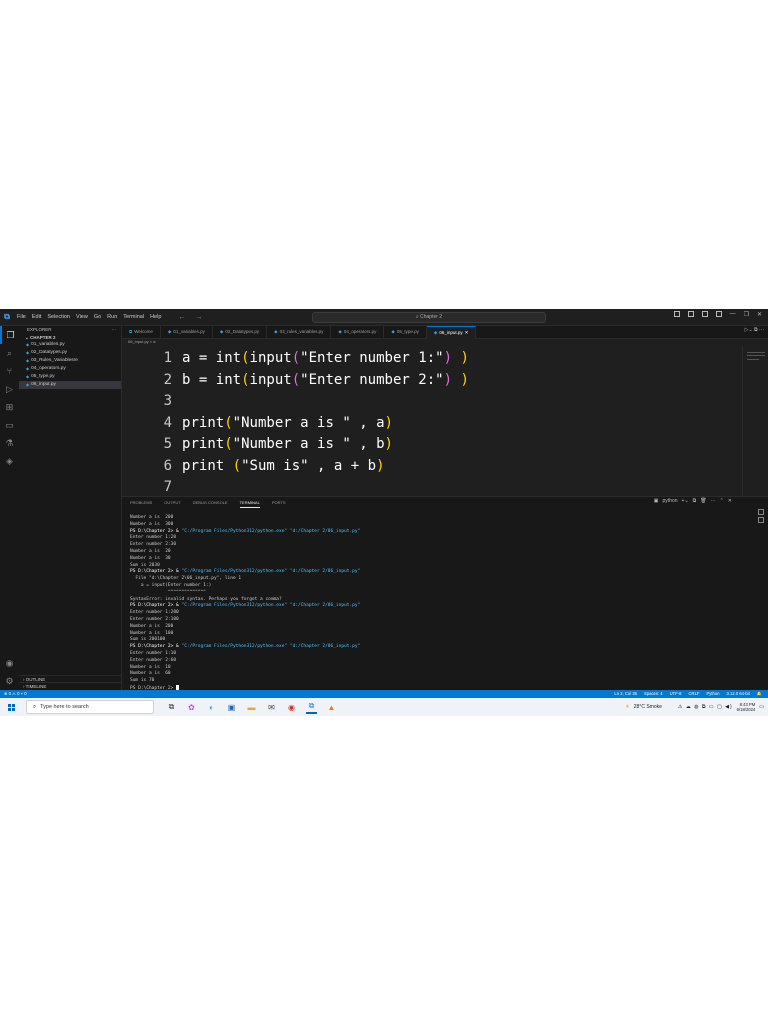 This screenshot has width=768, height=1024. What do you see at coordinates (15, 694) in the screenshot?
I see `problems-status: ⊗ 0 ⚠ 0 ⑂ 0` at bounding box center [15, 694].